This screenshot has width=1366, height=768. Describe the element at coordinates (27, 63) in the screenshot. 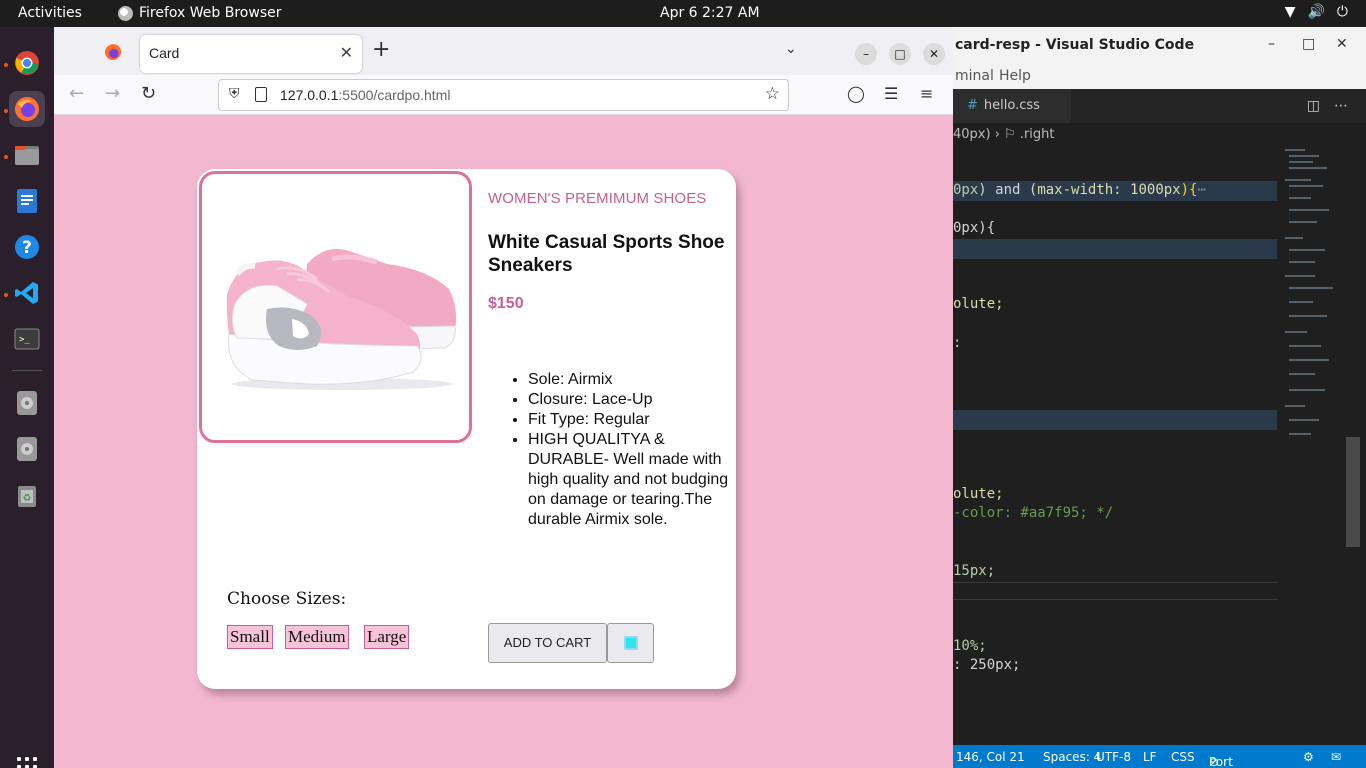

I see `chrome-icon` at that location.